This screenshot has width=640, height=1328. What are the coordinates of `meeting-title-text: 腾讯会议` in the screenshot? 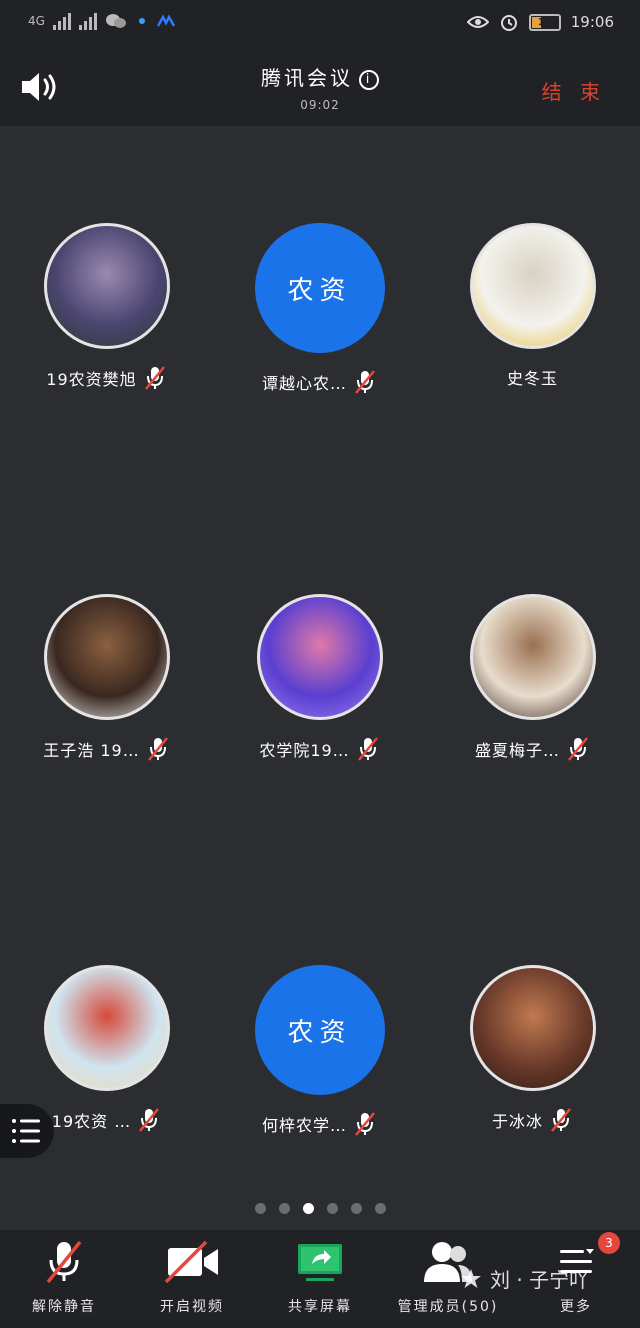 It's located at (307, 78).